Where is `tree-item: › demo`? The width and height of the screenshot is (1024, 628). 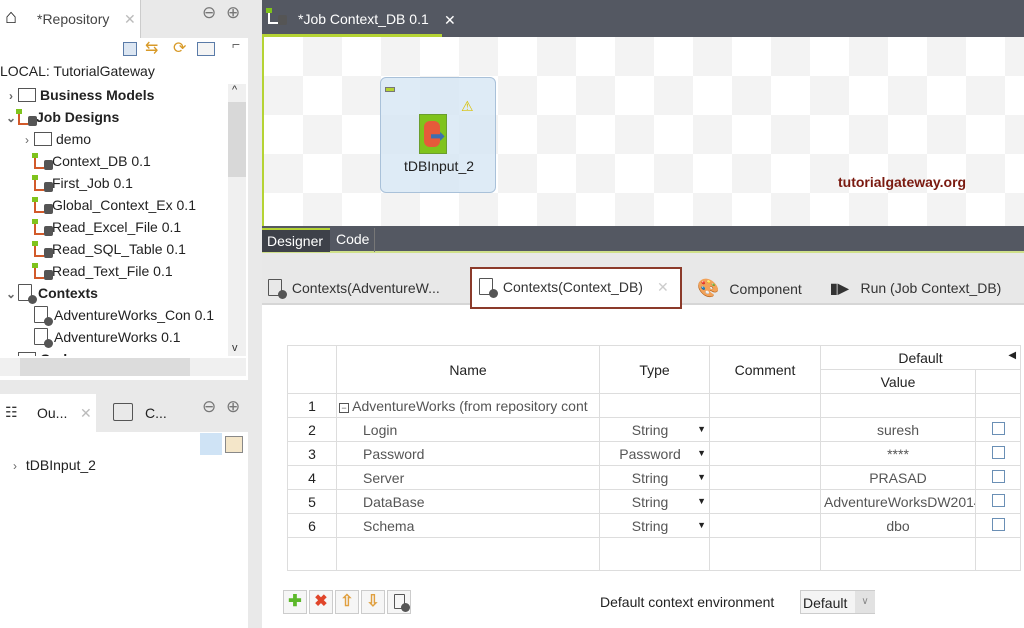 tree-item: › demo is located at coordinates (55, 139).